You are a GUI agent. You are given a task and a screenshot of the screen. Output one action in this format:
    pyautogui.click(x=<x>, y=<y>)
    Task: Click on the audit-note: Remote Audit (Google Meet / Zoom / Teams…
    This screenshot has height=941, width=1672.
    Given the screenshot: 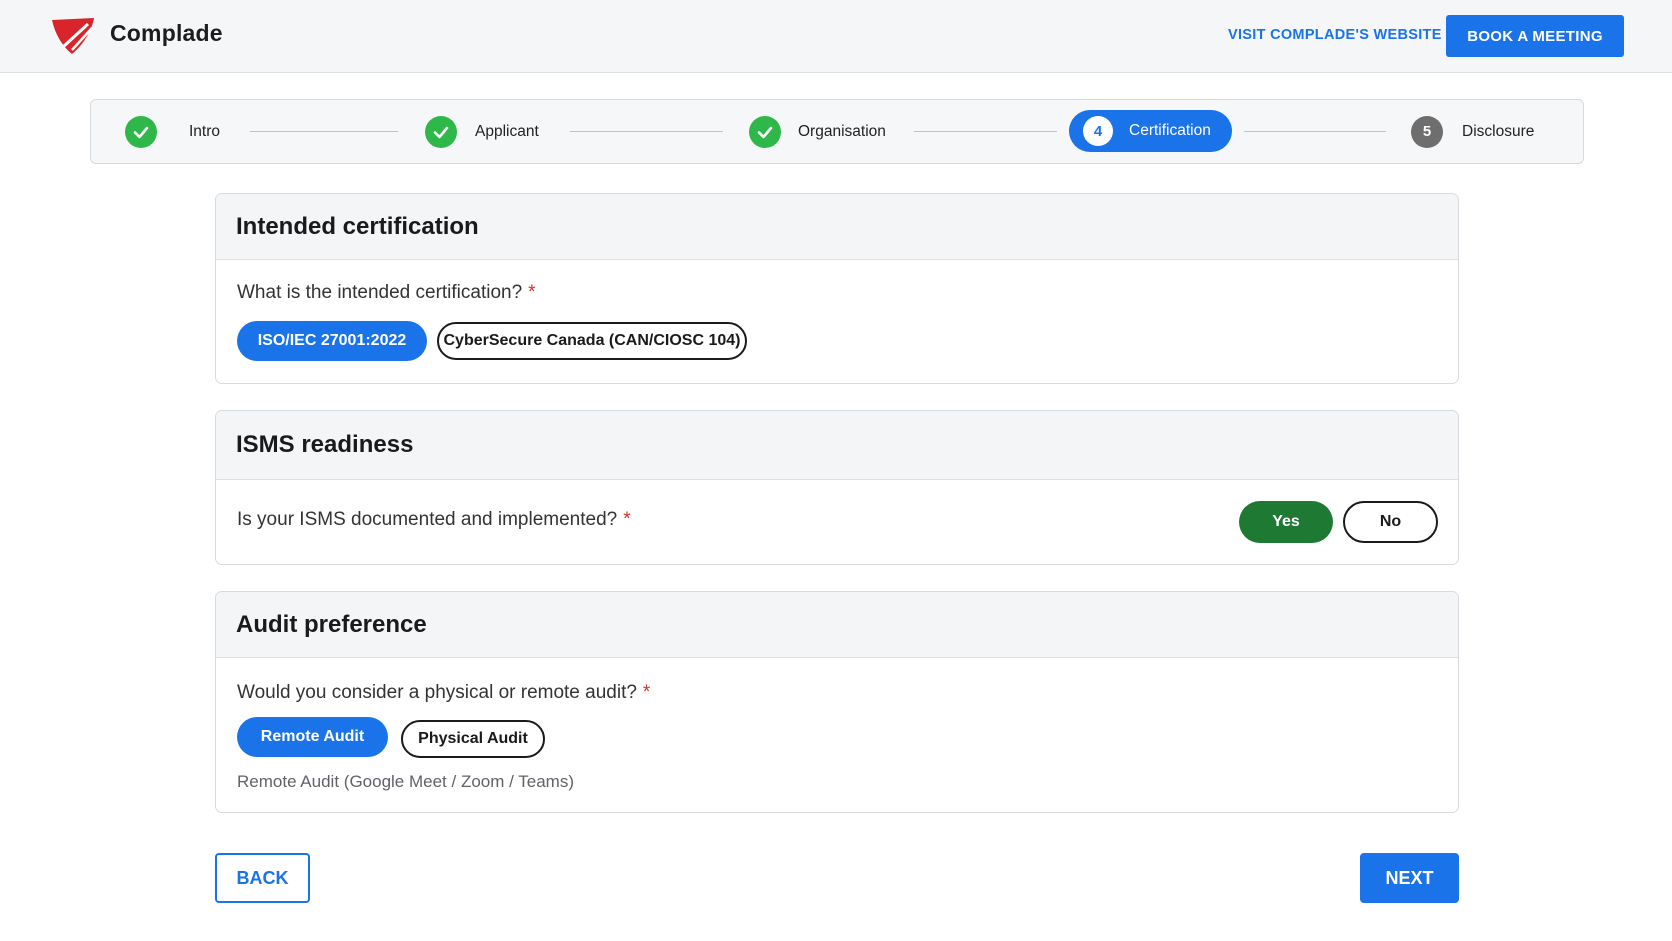 What is the action you would take?
    pyautogui.click(x=405, y=781)
    